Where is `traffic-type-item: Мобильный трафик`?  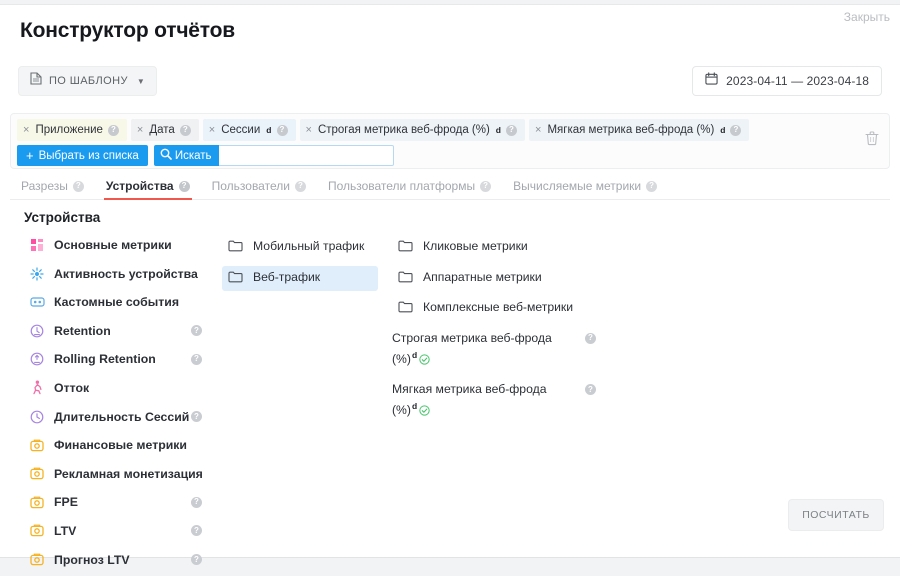
traffic-type-item: Мобильный трафик is located at coordinates (300, 247).